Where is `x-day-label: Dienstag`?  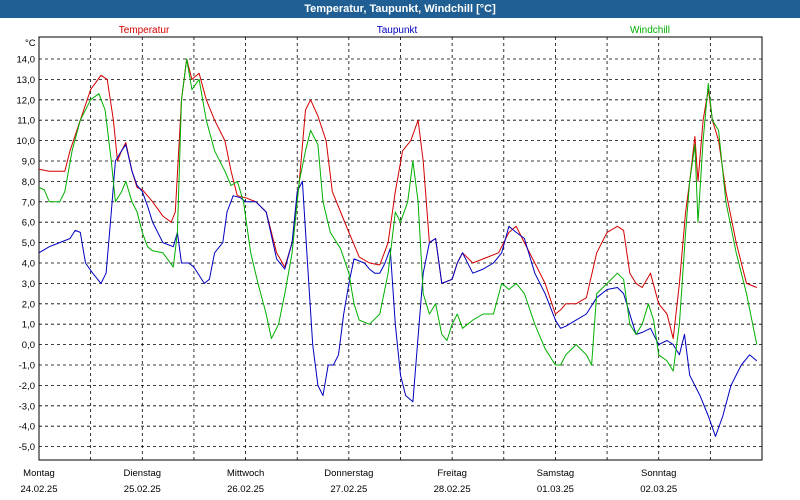 x-day-label: Dienstag is located at coordinates (143, 473).